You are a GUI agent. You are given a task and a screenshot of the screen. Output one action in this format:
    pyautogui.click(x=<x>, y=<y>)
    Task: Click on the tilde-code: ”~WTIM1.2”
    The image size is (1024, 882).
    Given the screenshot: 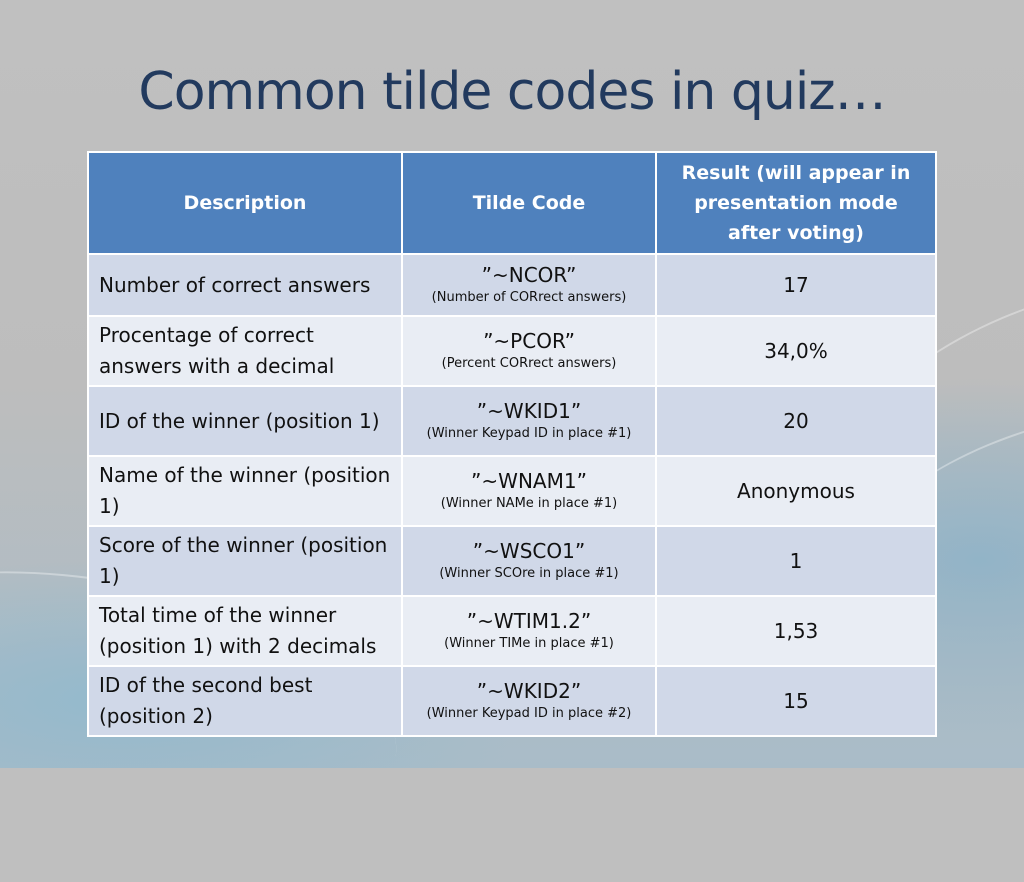 What is the action you would take?
    pyautogui.click(x=529, y=621)
    